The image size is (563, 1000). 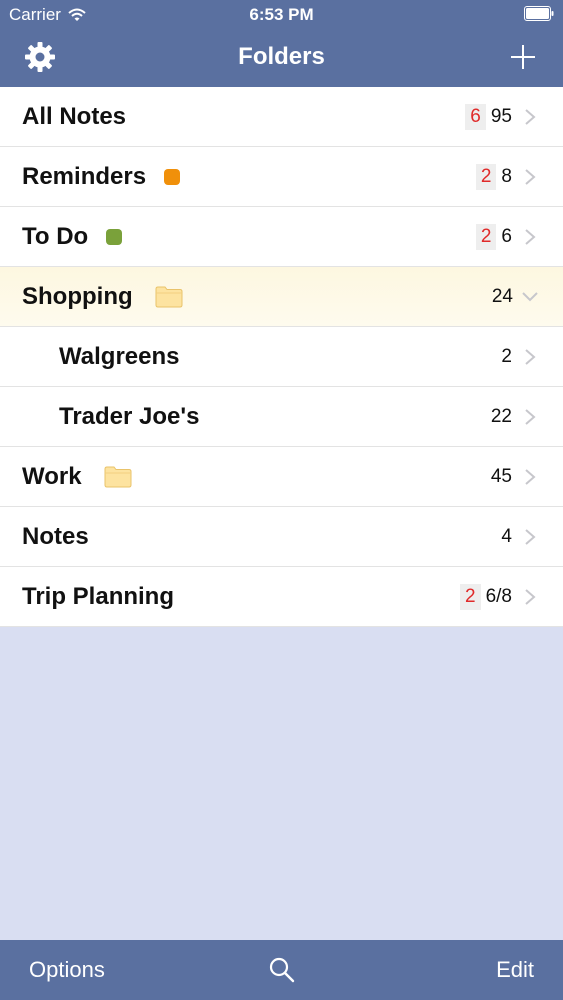 What do you see at coordinates (281, 297) in the screenshot?
I see `folder-row-shopping: Shopping 24` at bounding box center [281, 297].